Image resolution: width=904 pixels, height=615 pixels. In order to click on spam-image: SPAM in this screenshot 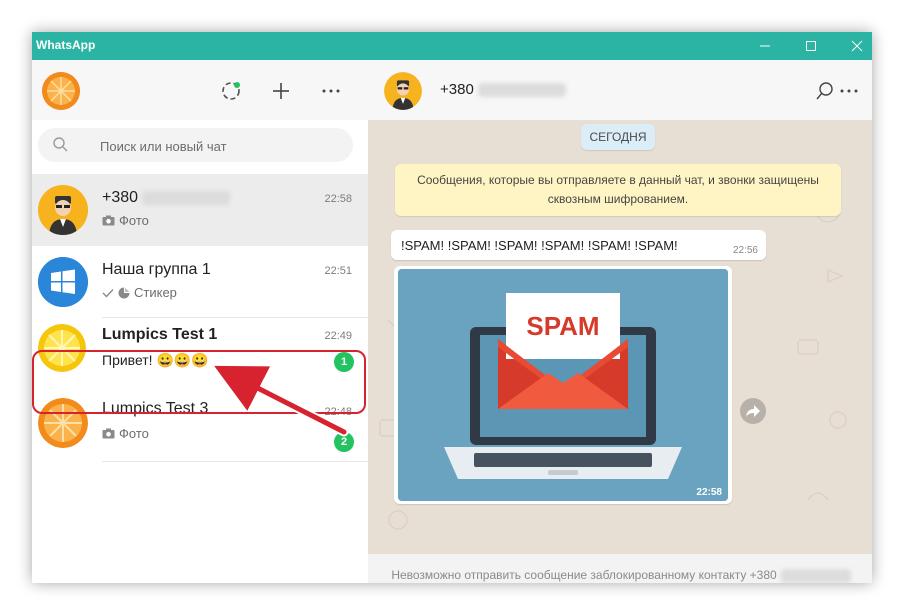, I will do `click(563, 385)`.